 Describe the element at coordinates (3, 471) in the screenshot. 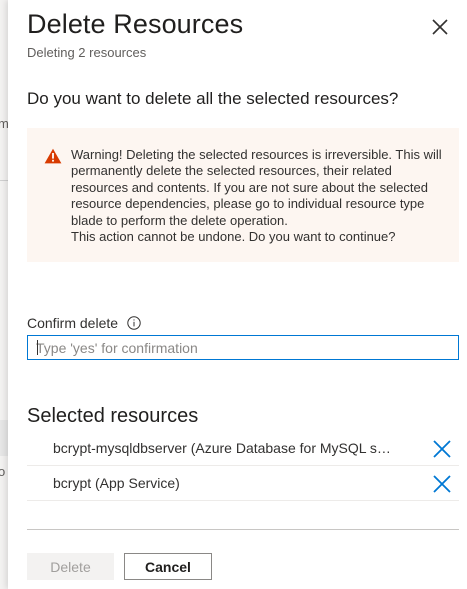

I see `background-text: o` at that location.